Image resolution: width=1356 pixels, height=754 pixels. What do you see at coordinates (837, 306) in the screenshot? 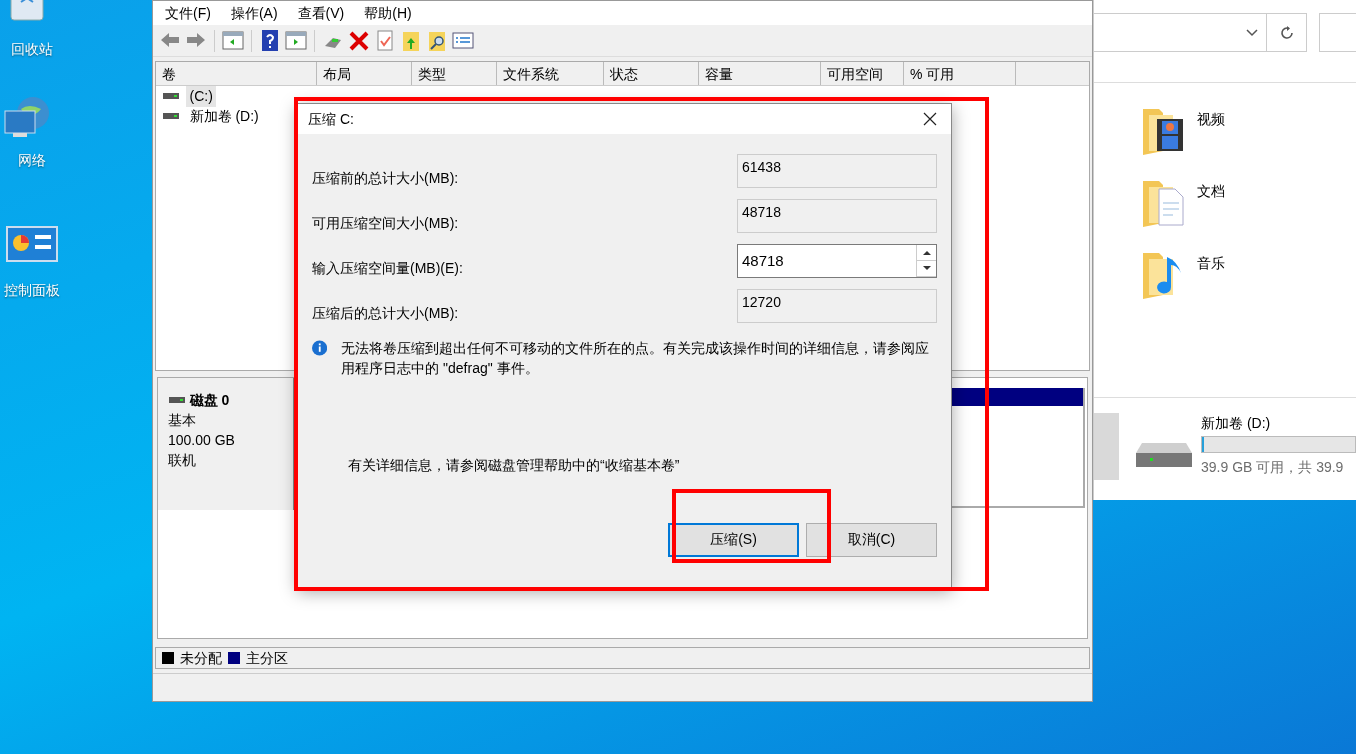
I see `readonly-field: 12720` at bounding box center [837, 306].